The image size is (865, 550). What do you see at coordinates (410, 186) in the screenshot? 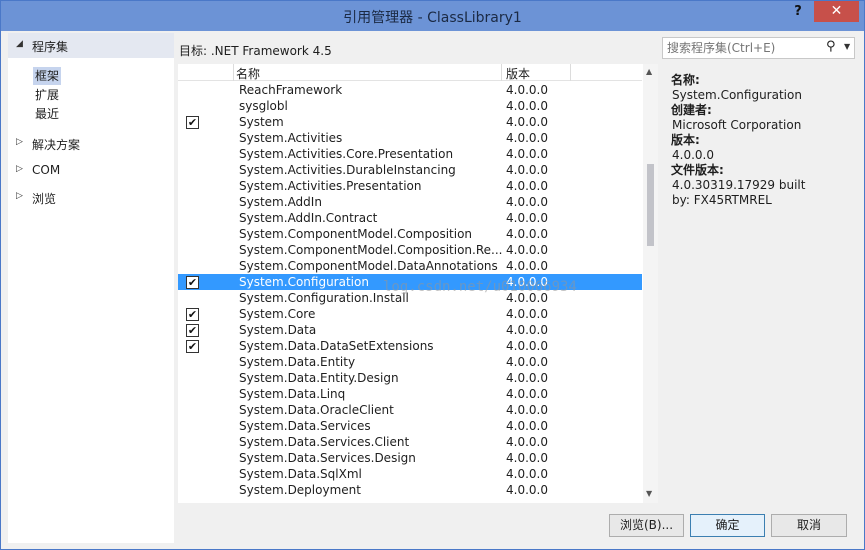
I see `table-row: System.Activities.Presentation 4.0.0.0` at bounding box center [410, 186].